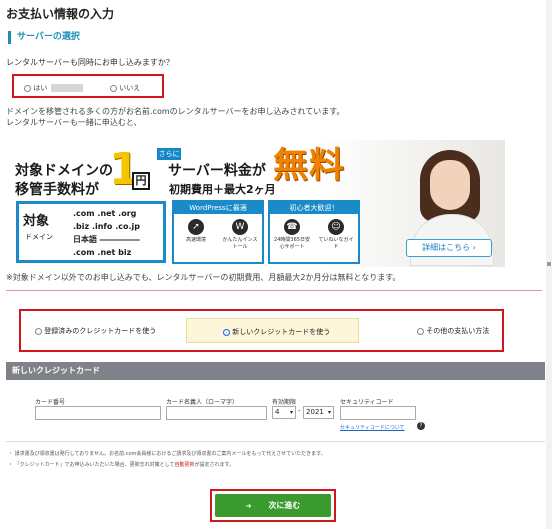 The height and width of the screenshot is (529, 552). What do you see at coordinates (222, 189) in the screenshot?
I see `banner-fee-line2: 初期費用＋最大2ヶ月` at bounding box center [222, 189].